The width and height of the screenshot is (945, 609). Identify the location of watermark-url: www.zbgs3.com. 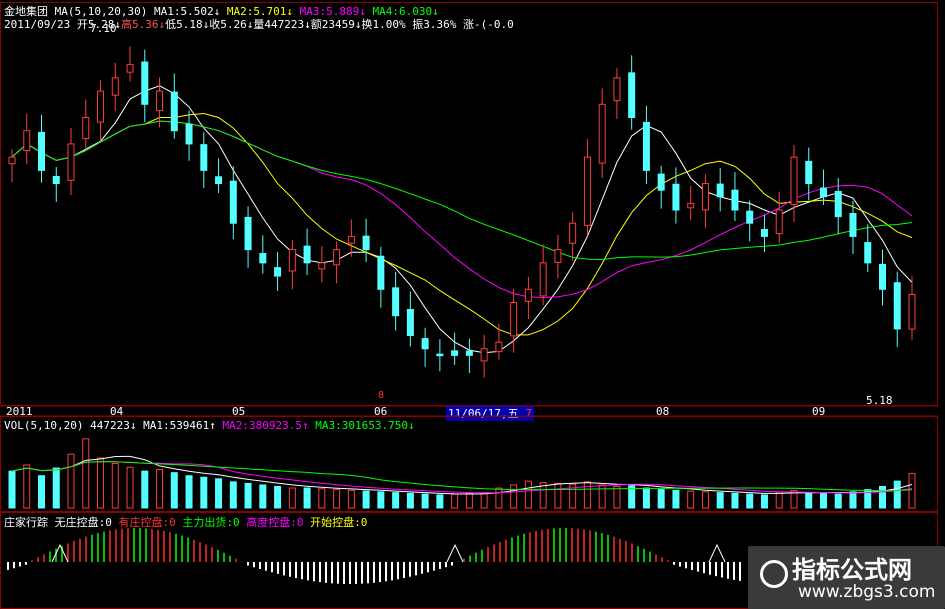
(867, 592).